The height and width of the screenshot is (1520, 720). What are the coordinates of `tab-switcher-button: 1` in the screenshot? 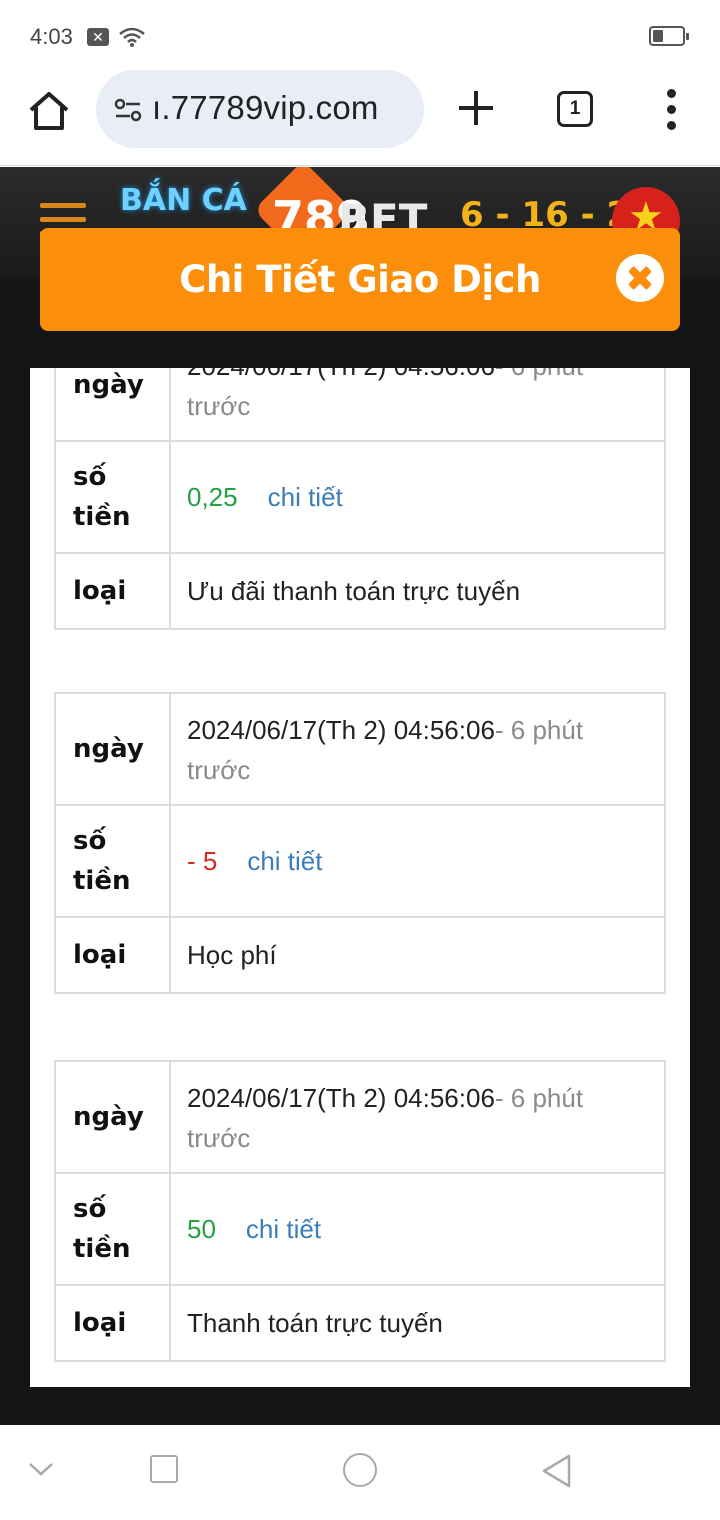 It's located at (575, 109).